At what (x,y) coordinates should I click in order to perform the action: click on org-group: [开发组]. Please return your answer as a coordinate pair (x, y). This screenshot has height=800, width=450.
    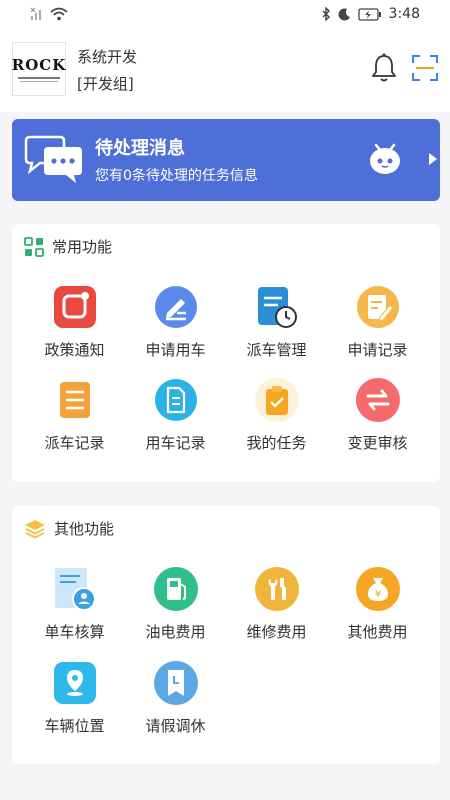
    Looking at the image, I should click on (105, 84).